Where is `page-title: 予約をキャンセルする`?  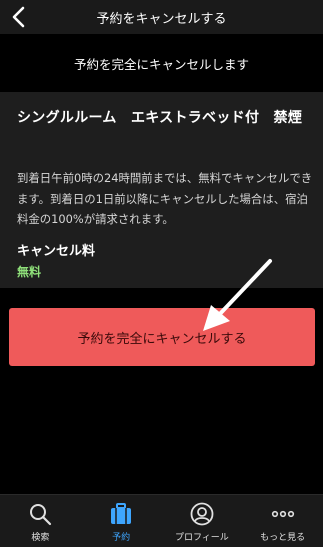 page-title: 予約をキャンセルする is located at coordinates (161, 19).